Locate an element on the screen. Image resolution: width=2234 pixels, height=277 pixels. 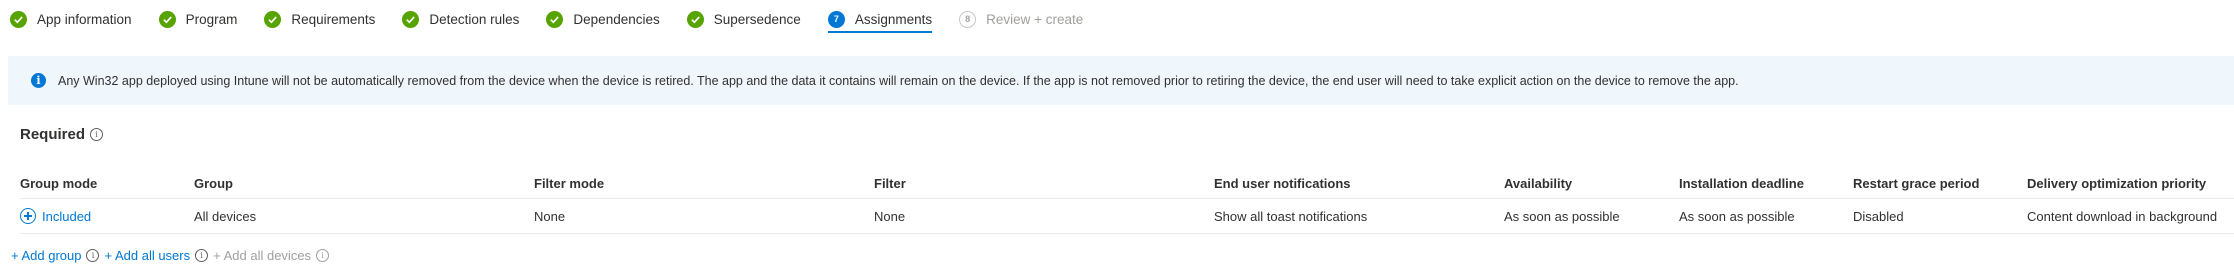
column-header-group: Group is located at coordinates (213, 183).